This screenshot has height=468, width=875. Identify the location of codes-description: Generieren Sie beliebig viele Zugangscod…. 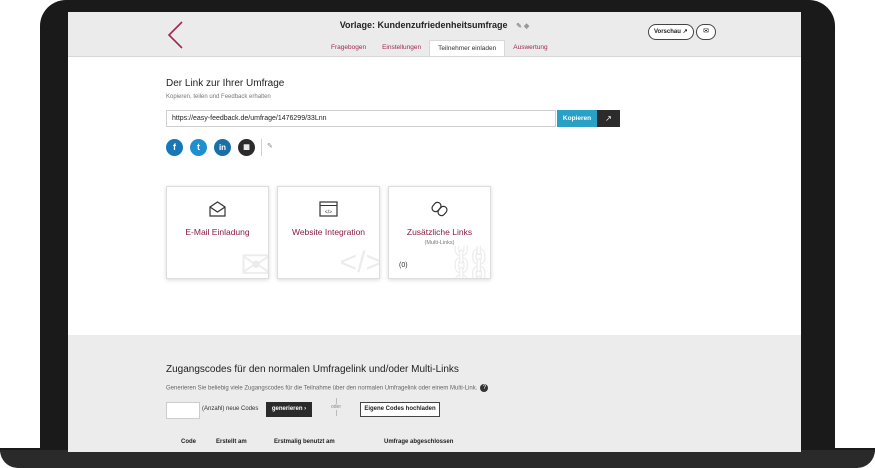
(327, 388).